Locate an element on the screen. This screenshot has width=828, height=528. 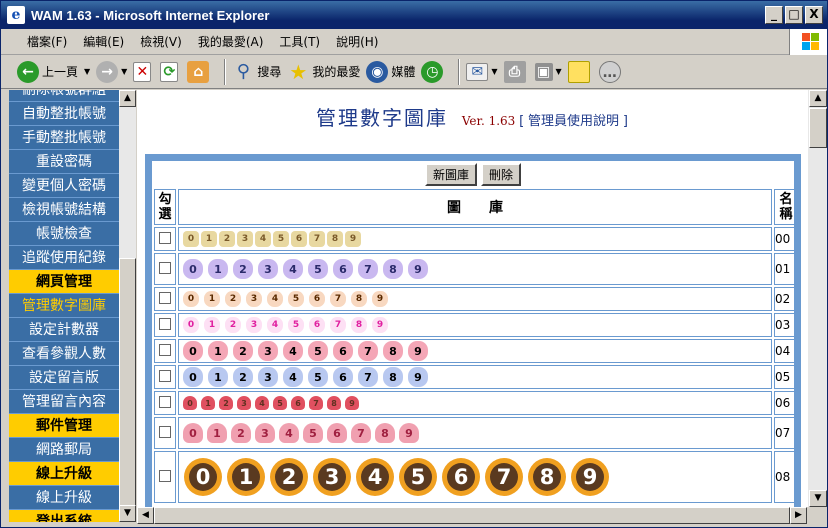
sidebar-item: 追蹤使用紀錄 is located at coordinates (64, 258).